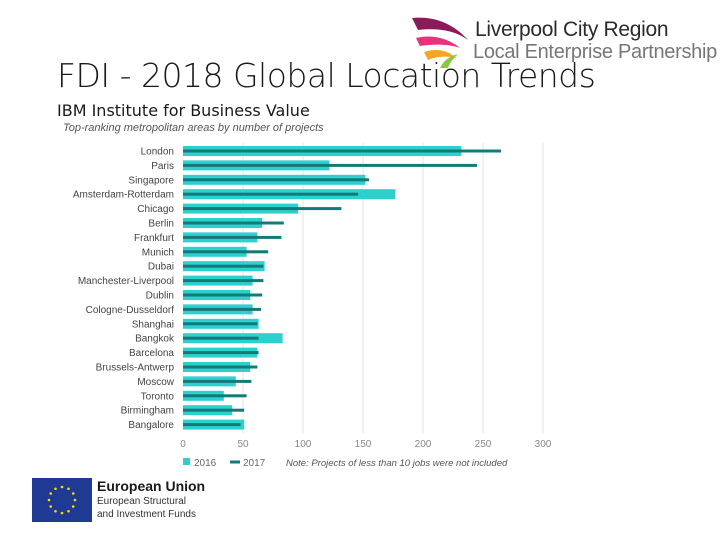 This screenshot has width=720, height=540. What do you see at coordinates (483, 444) in the screenshot?
I see `x-tick-label: 250` at bounding box center [483, 444].